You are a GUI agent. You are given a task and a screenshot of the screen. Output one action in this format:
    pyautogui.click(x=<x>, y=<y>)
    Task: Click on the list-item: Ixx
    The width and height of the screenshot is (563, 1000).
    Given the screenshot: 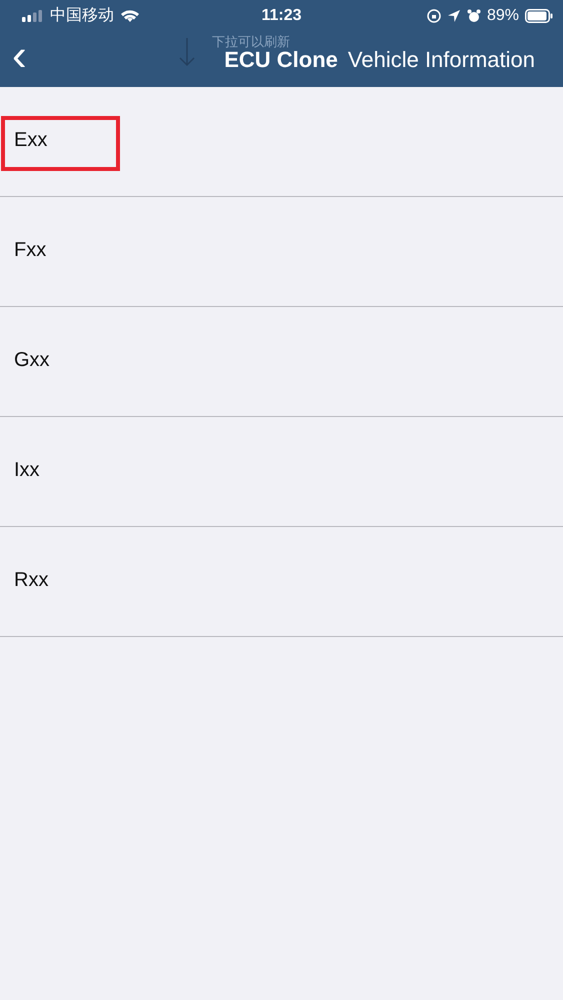 What is the action you would take?
    pyautogui.click(x=281, y=472)
    